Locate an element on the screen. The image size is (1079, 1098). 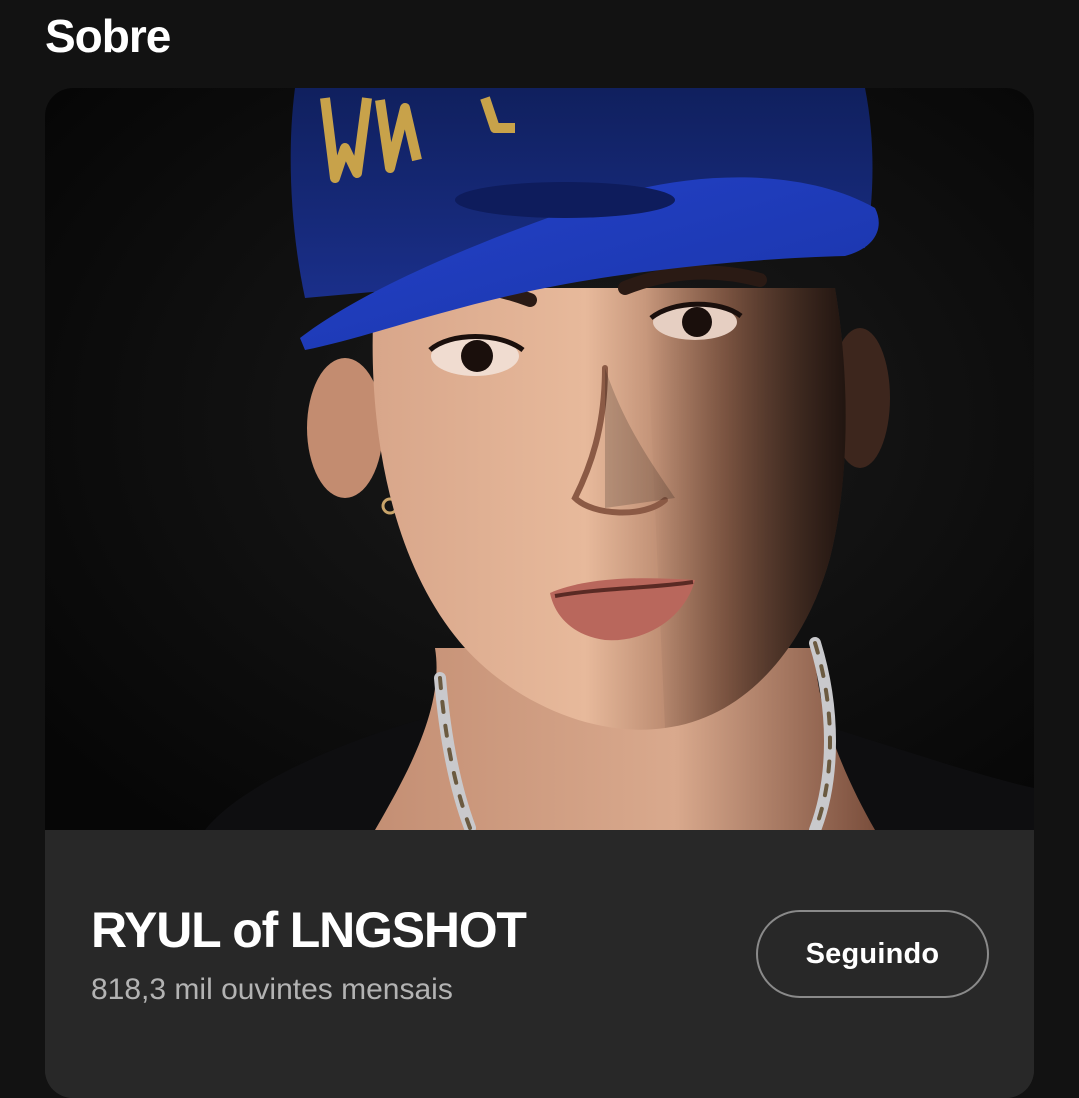
following-button: Seguindo is located at coordinates (872, 954).